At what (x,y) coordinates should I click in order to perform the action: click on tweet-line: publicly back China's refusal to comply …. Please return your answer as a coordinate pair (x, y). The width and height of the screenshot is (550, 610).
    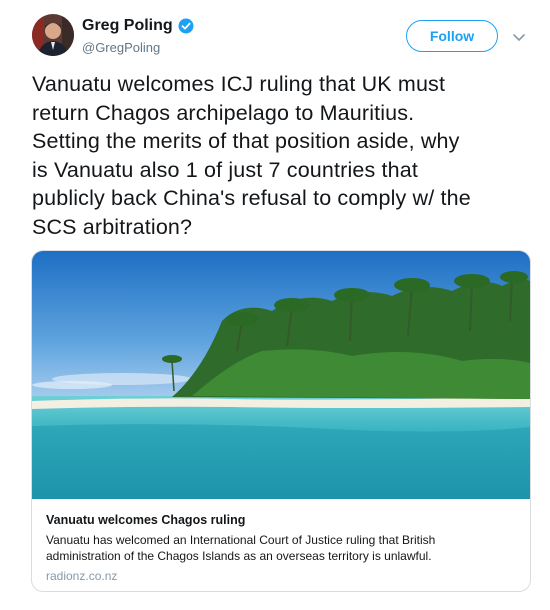
    Looking at the image, I should click on (251, 198).